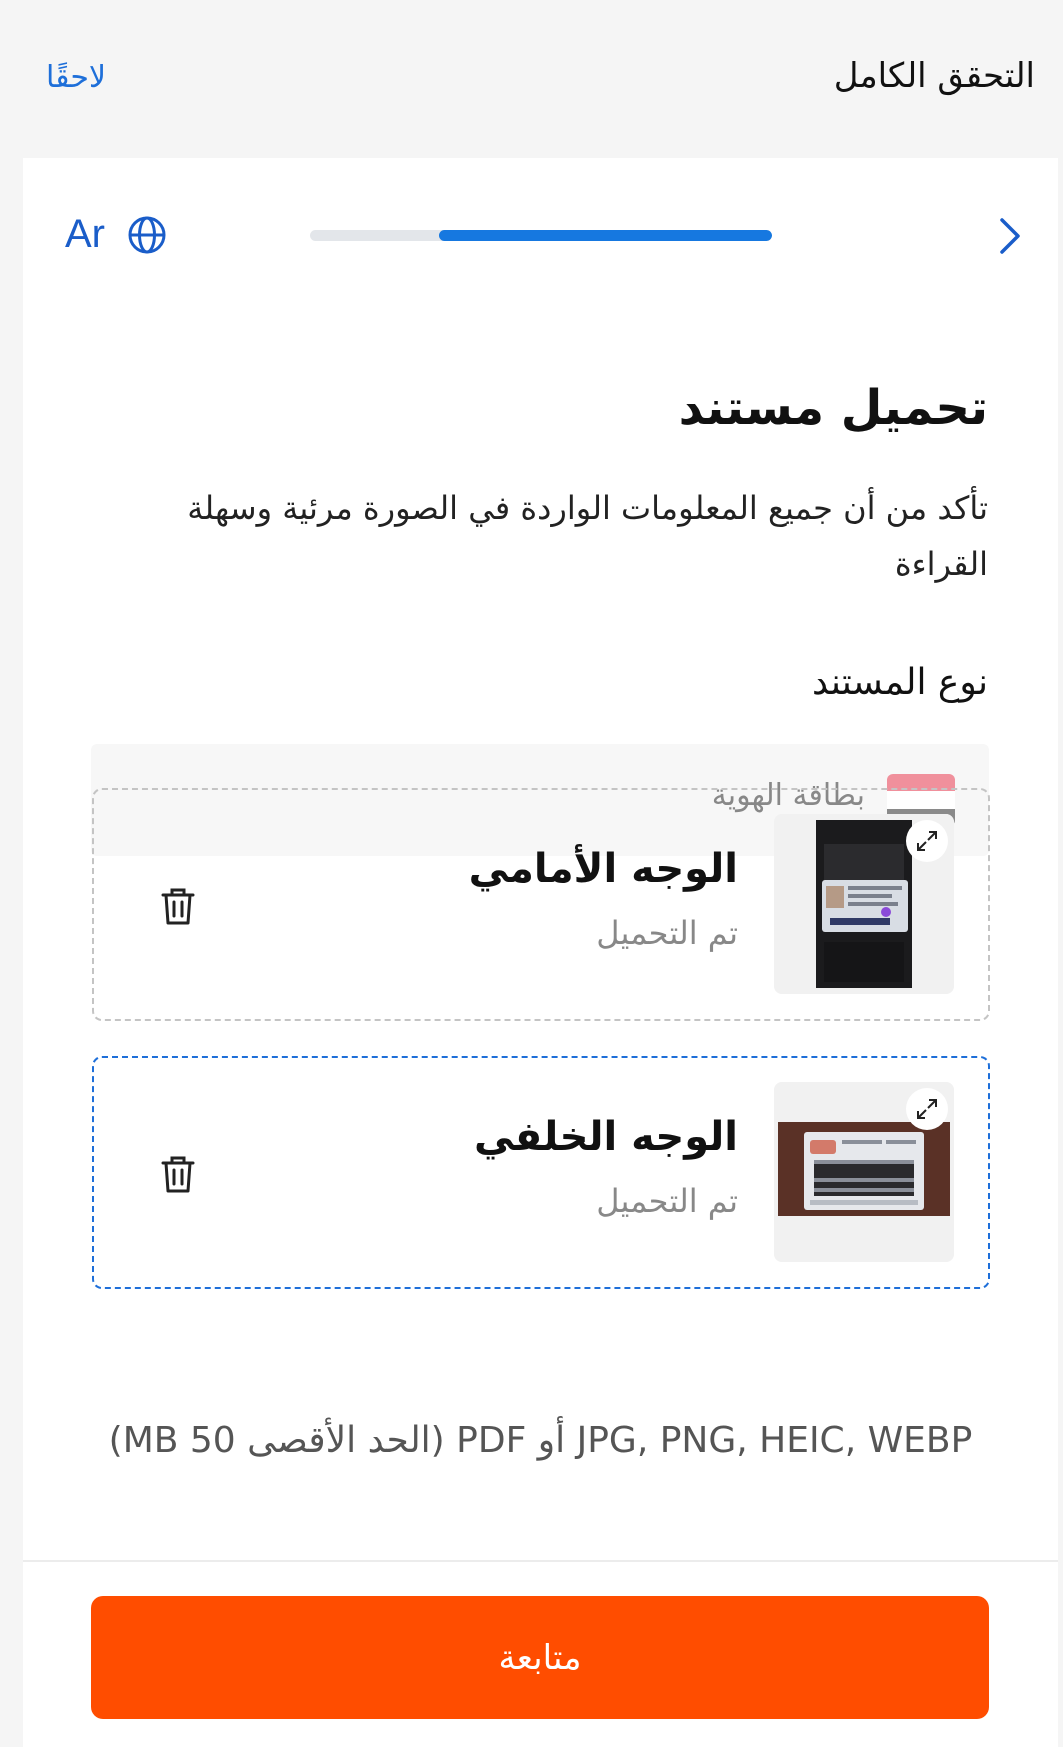  Describe the element at coordinates (147, 235) in the screenshot. I see `globe-icon` at that location.